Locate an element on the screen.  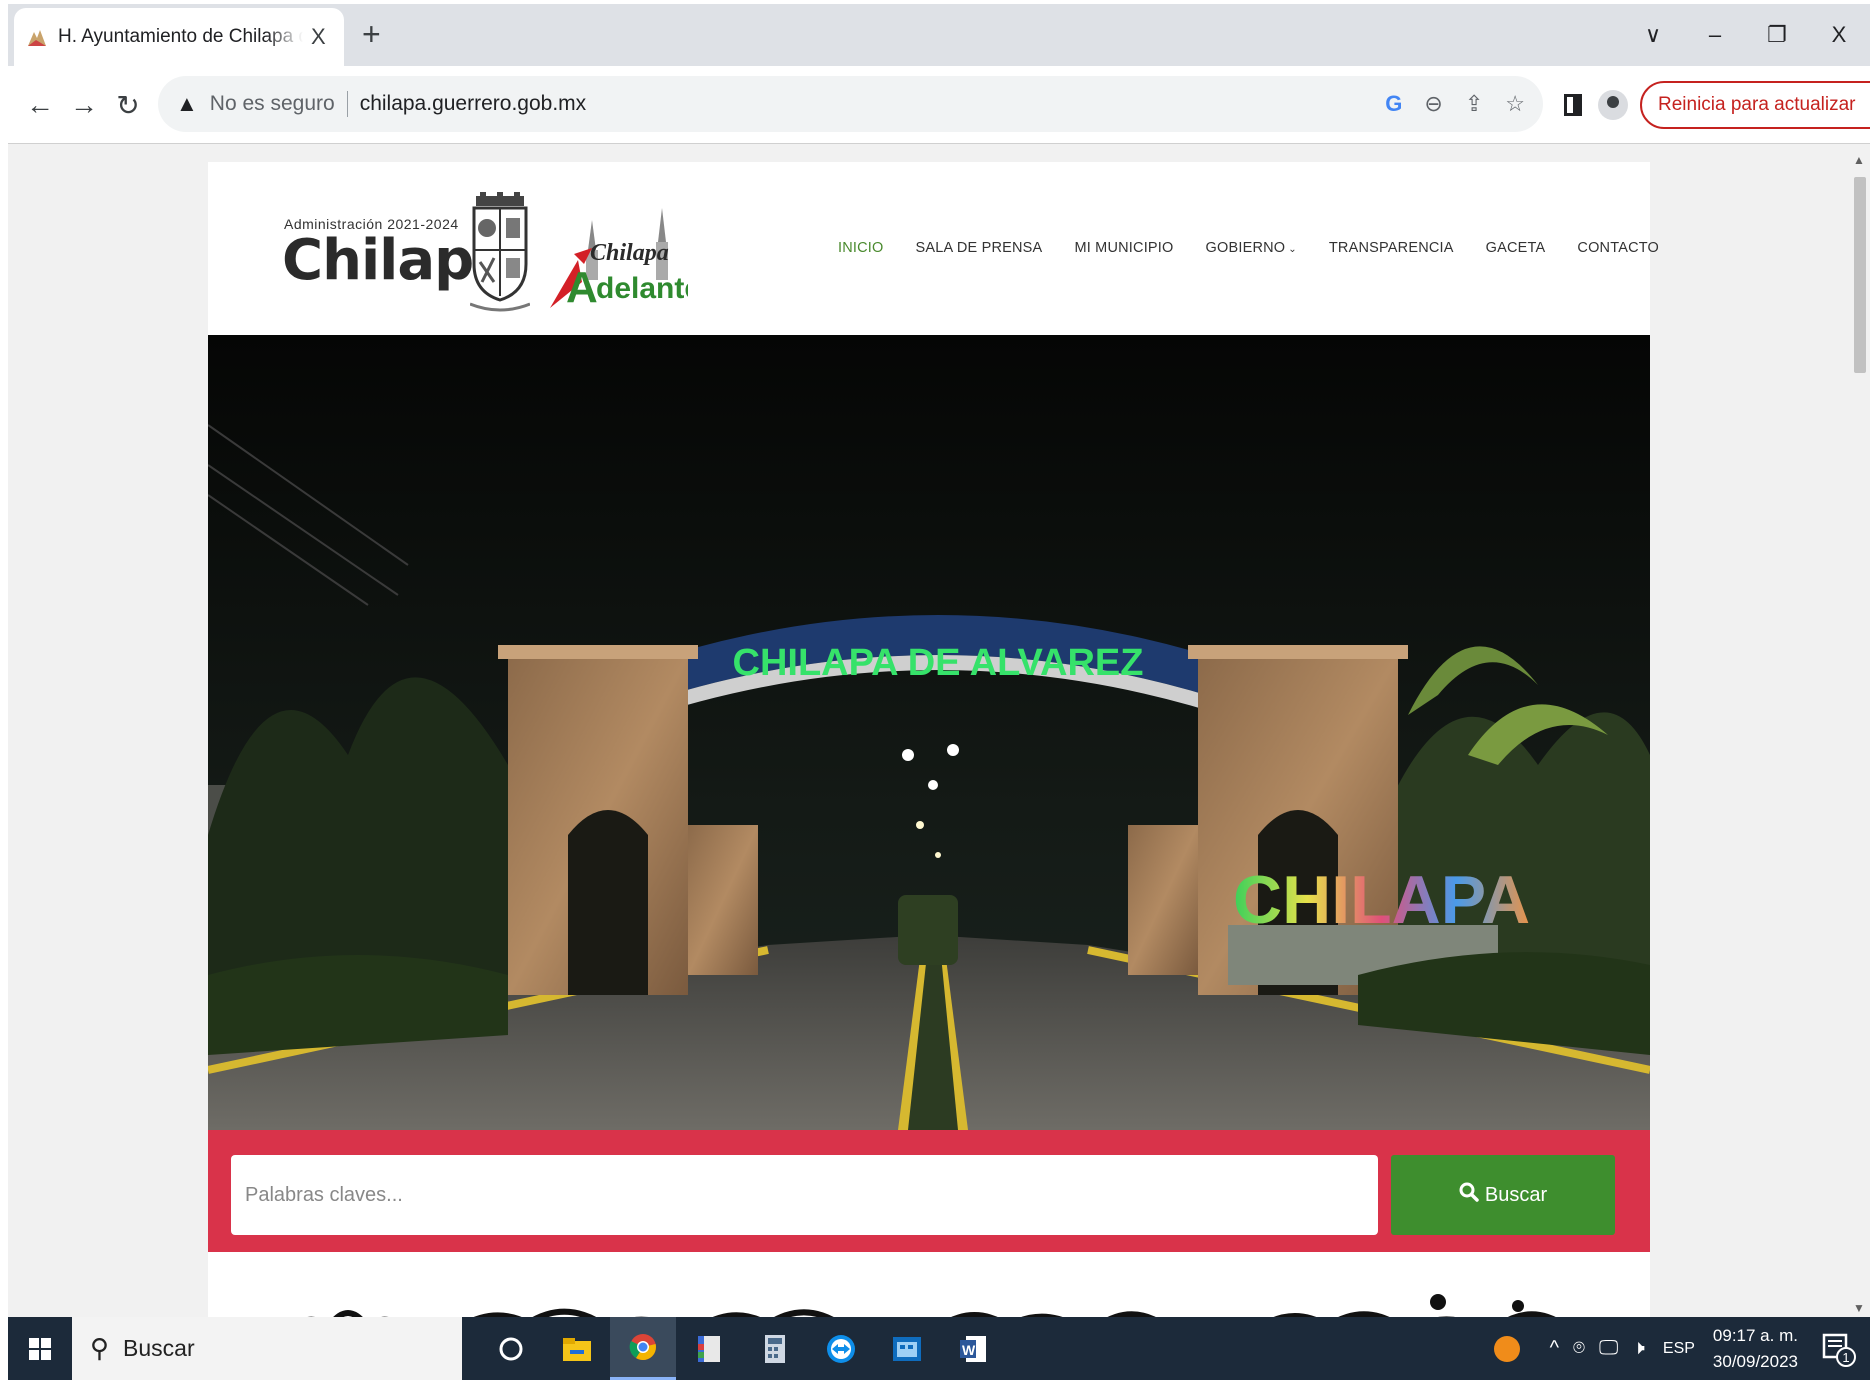
update-button: Reinicia para actualizar ⋮ is located at coordinates (1755, 105).